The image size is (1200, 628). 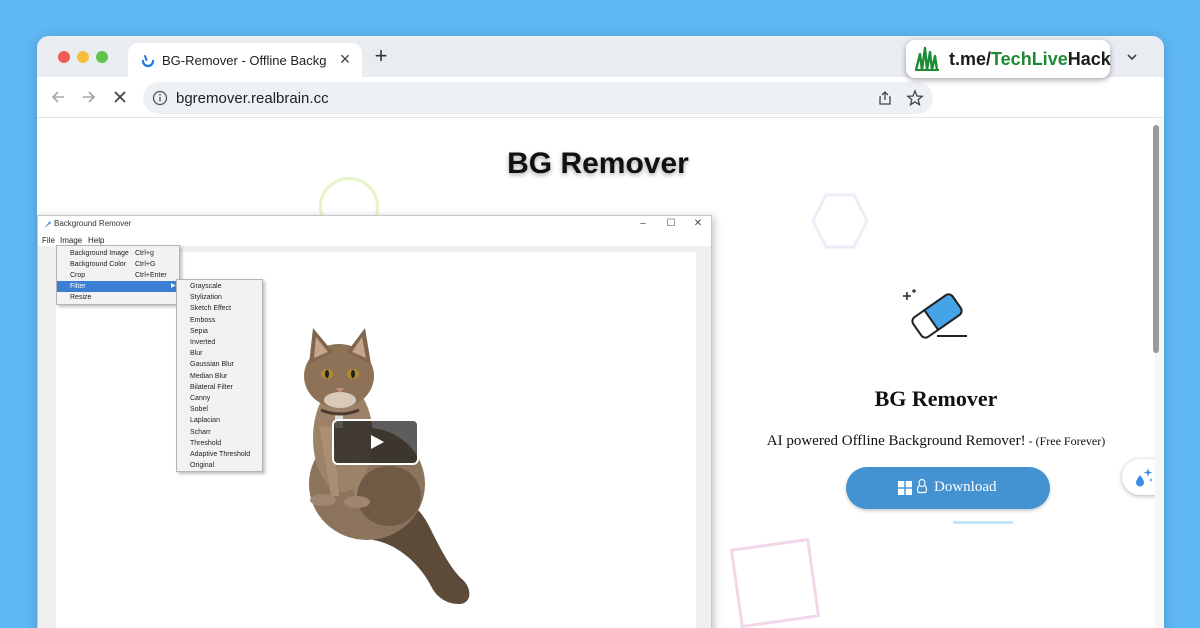 What do you see at coordinates (219, 331) in the screenshot?
I see `filter-item-sepia: Sepia` at bounding box center [219, 331].